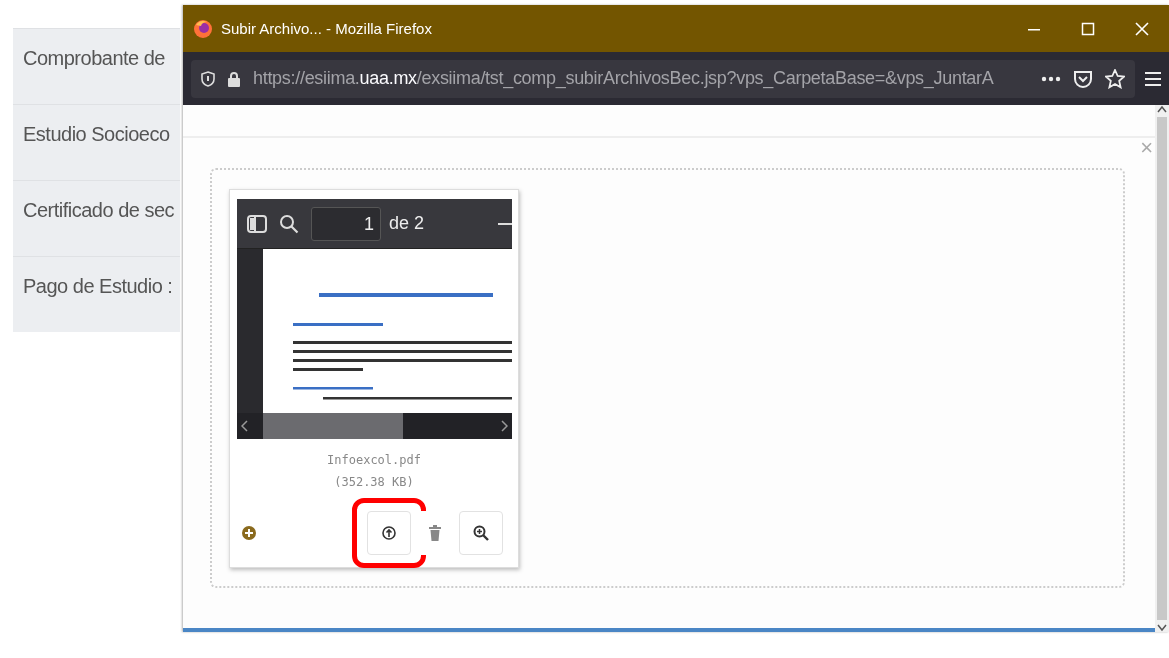  I want to click on chevron-right-icon, so click(504, 426).